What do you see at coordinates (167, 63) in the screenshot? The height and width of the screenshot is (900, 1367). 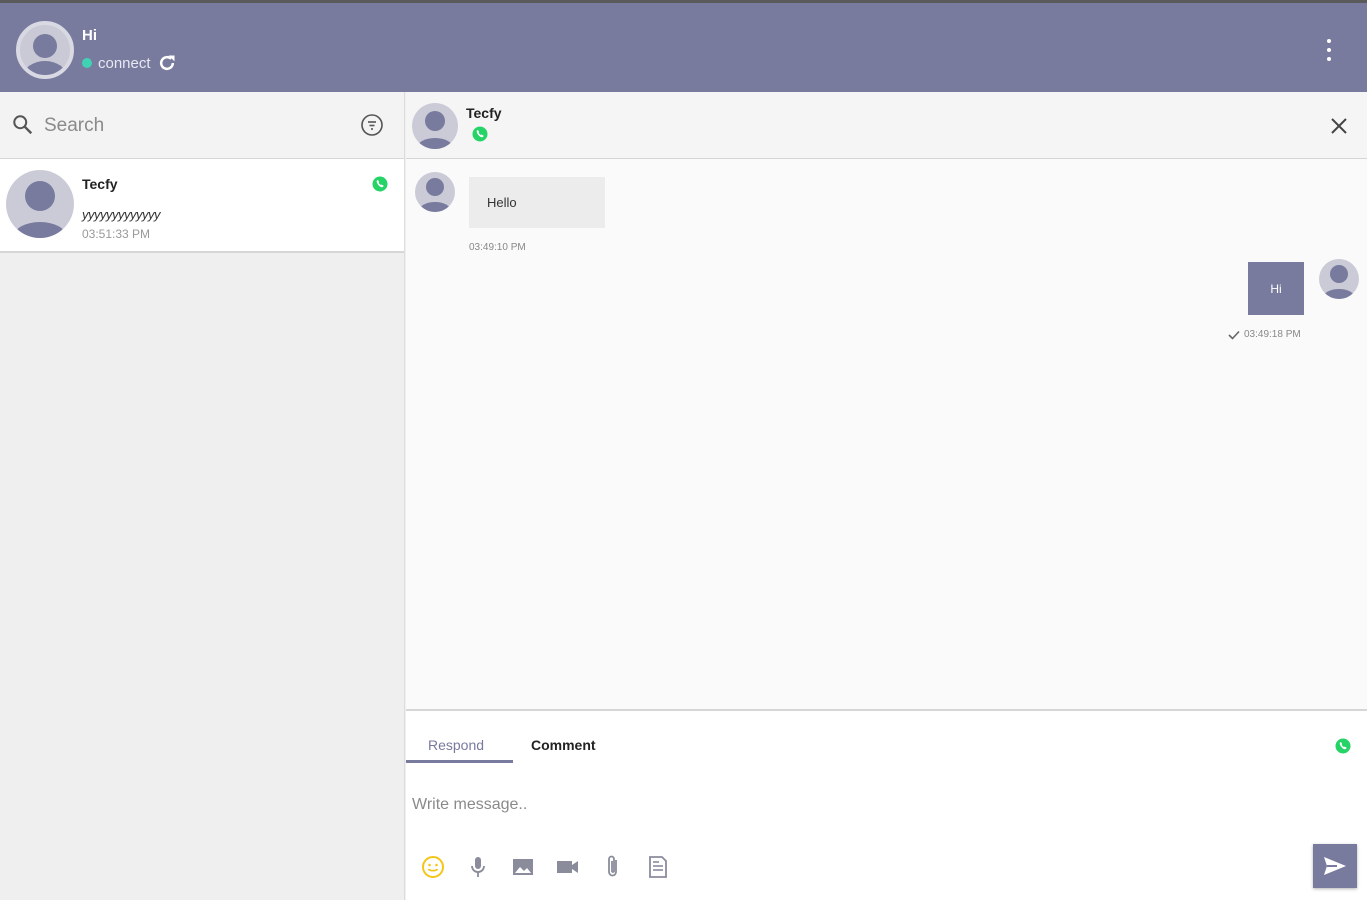 I see `refresh-icon` at bounding box center [167, 63].